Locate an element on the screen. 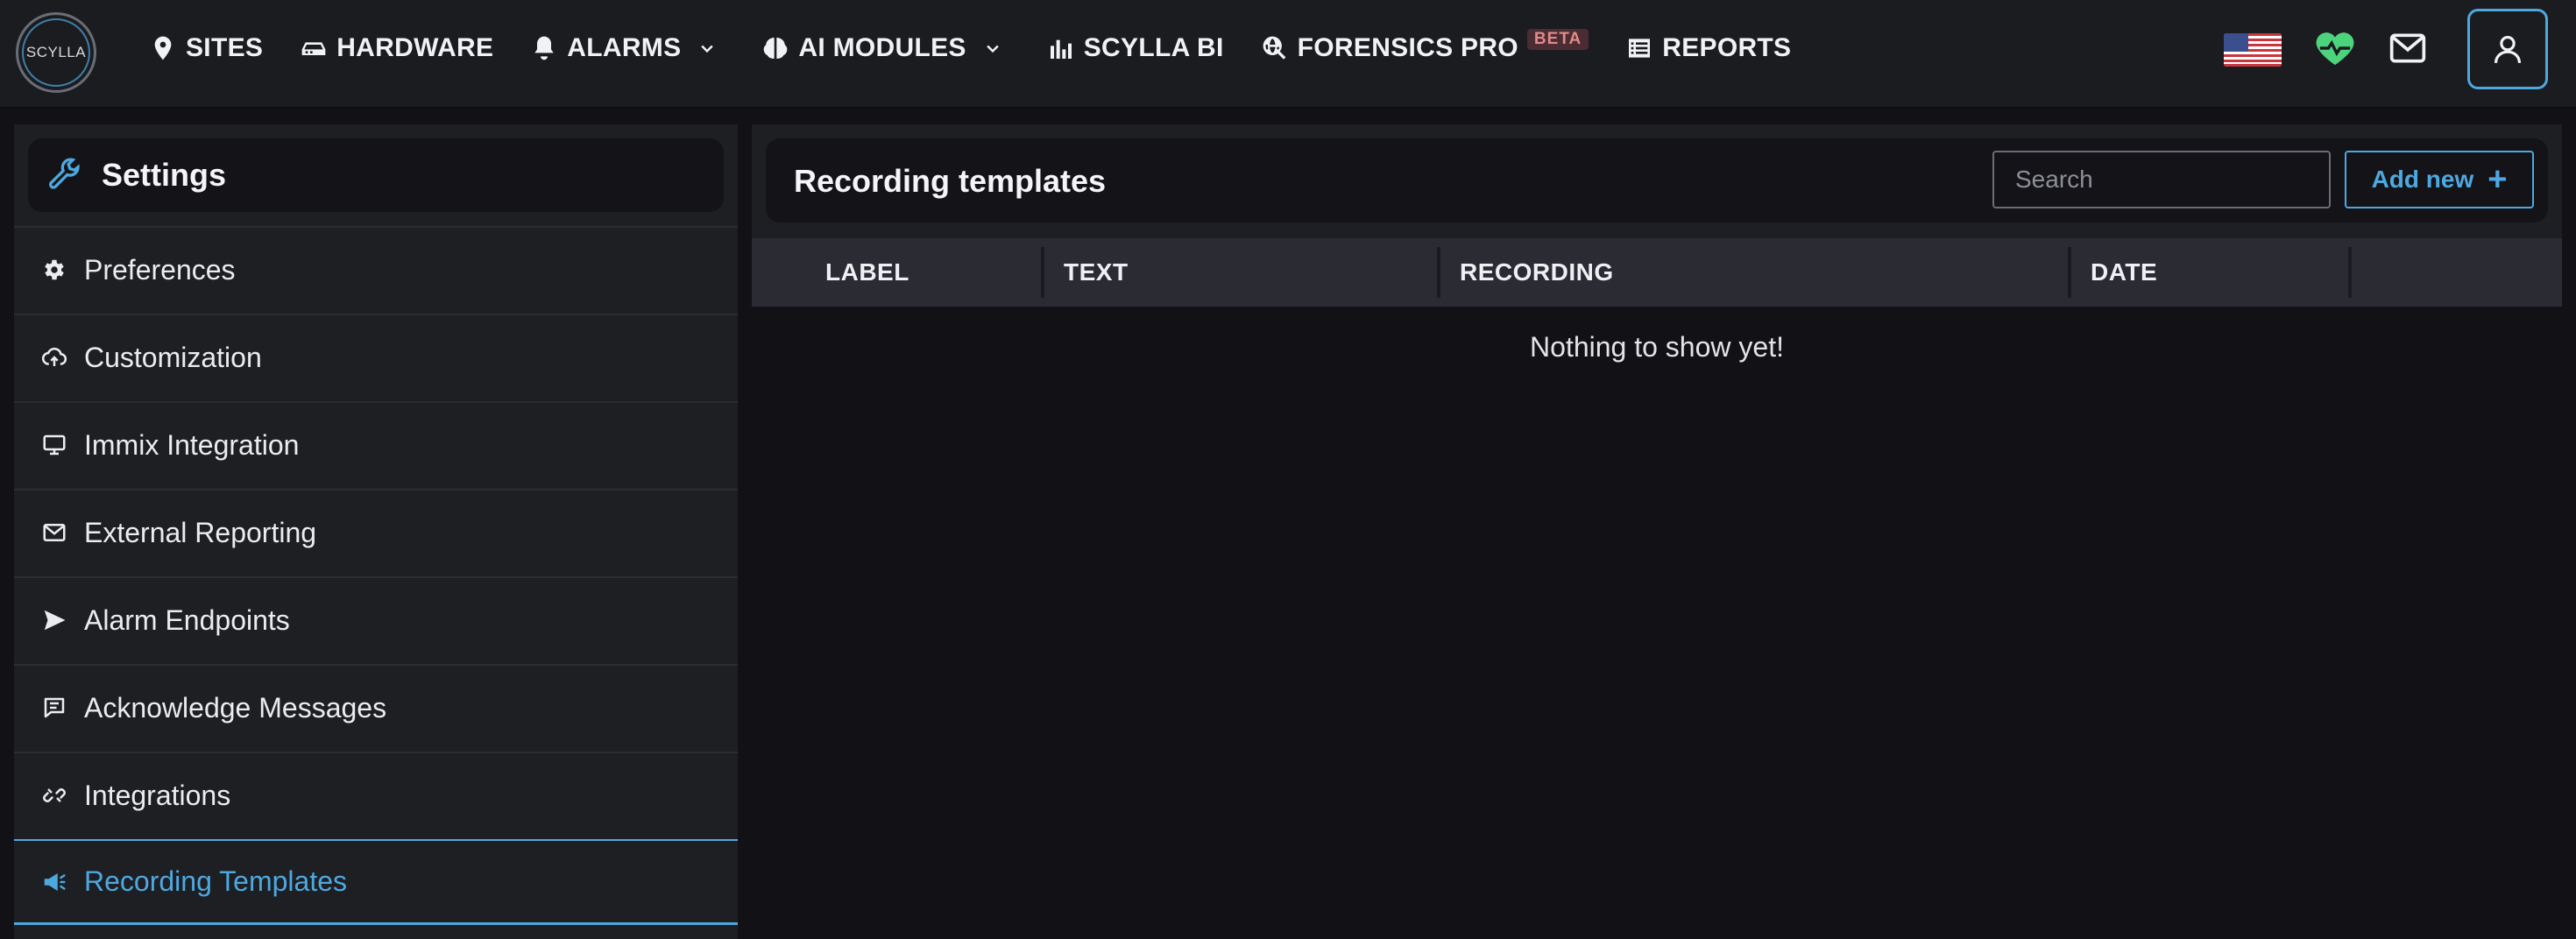 This screenshot has width=2576, height=939. search-input is located at coordinates (2161, 180).